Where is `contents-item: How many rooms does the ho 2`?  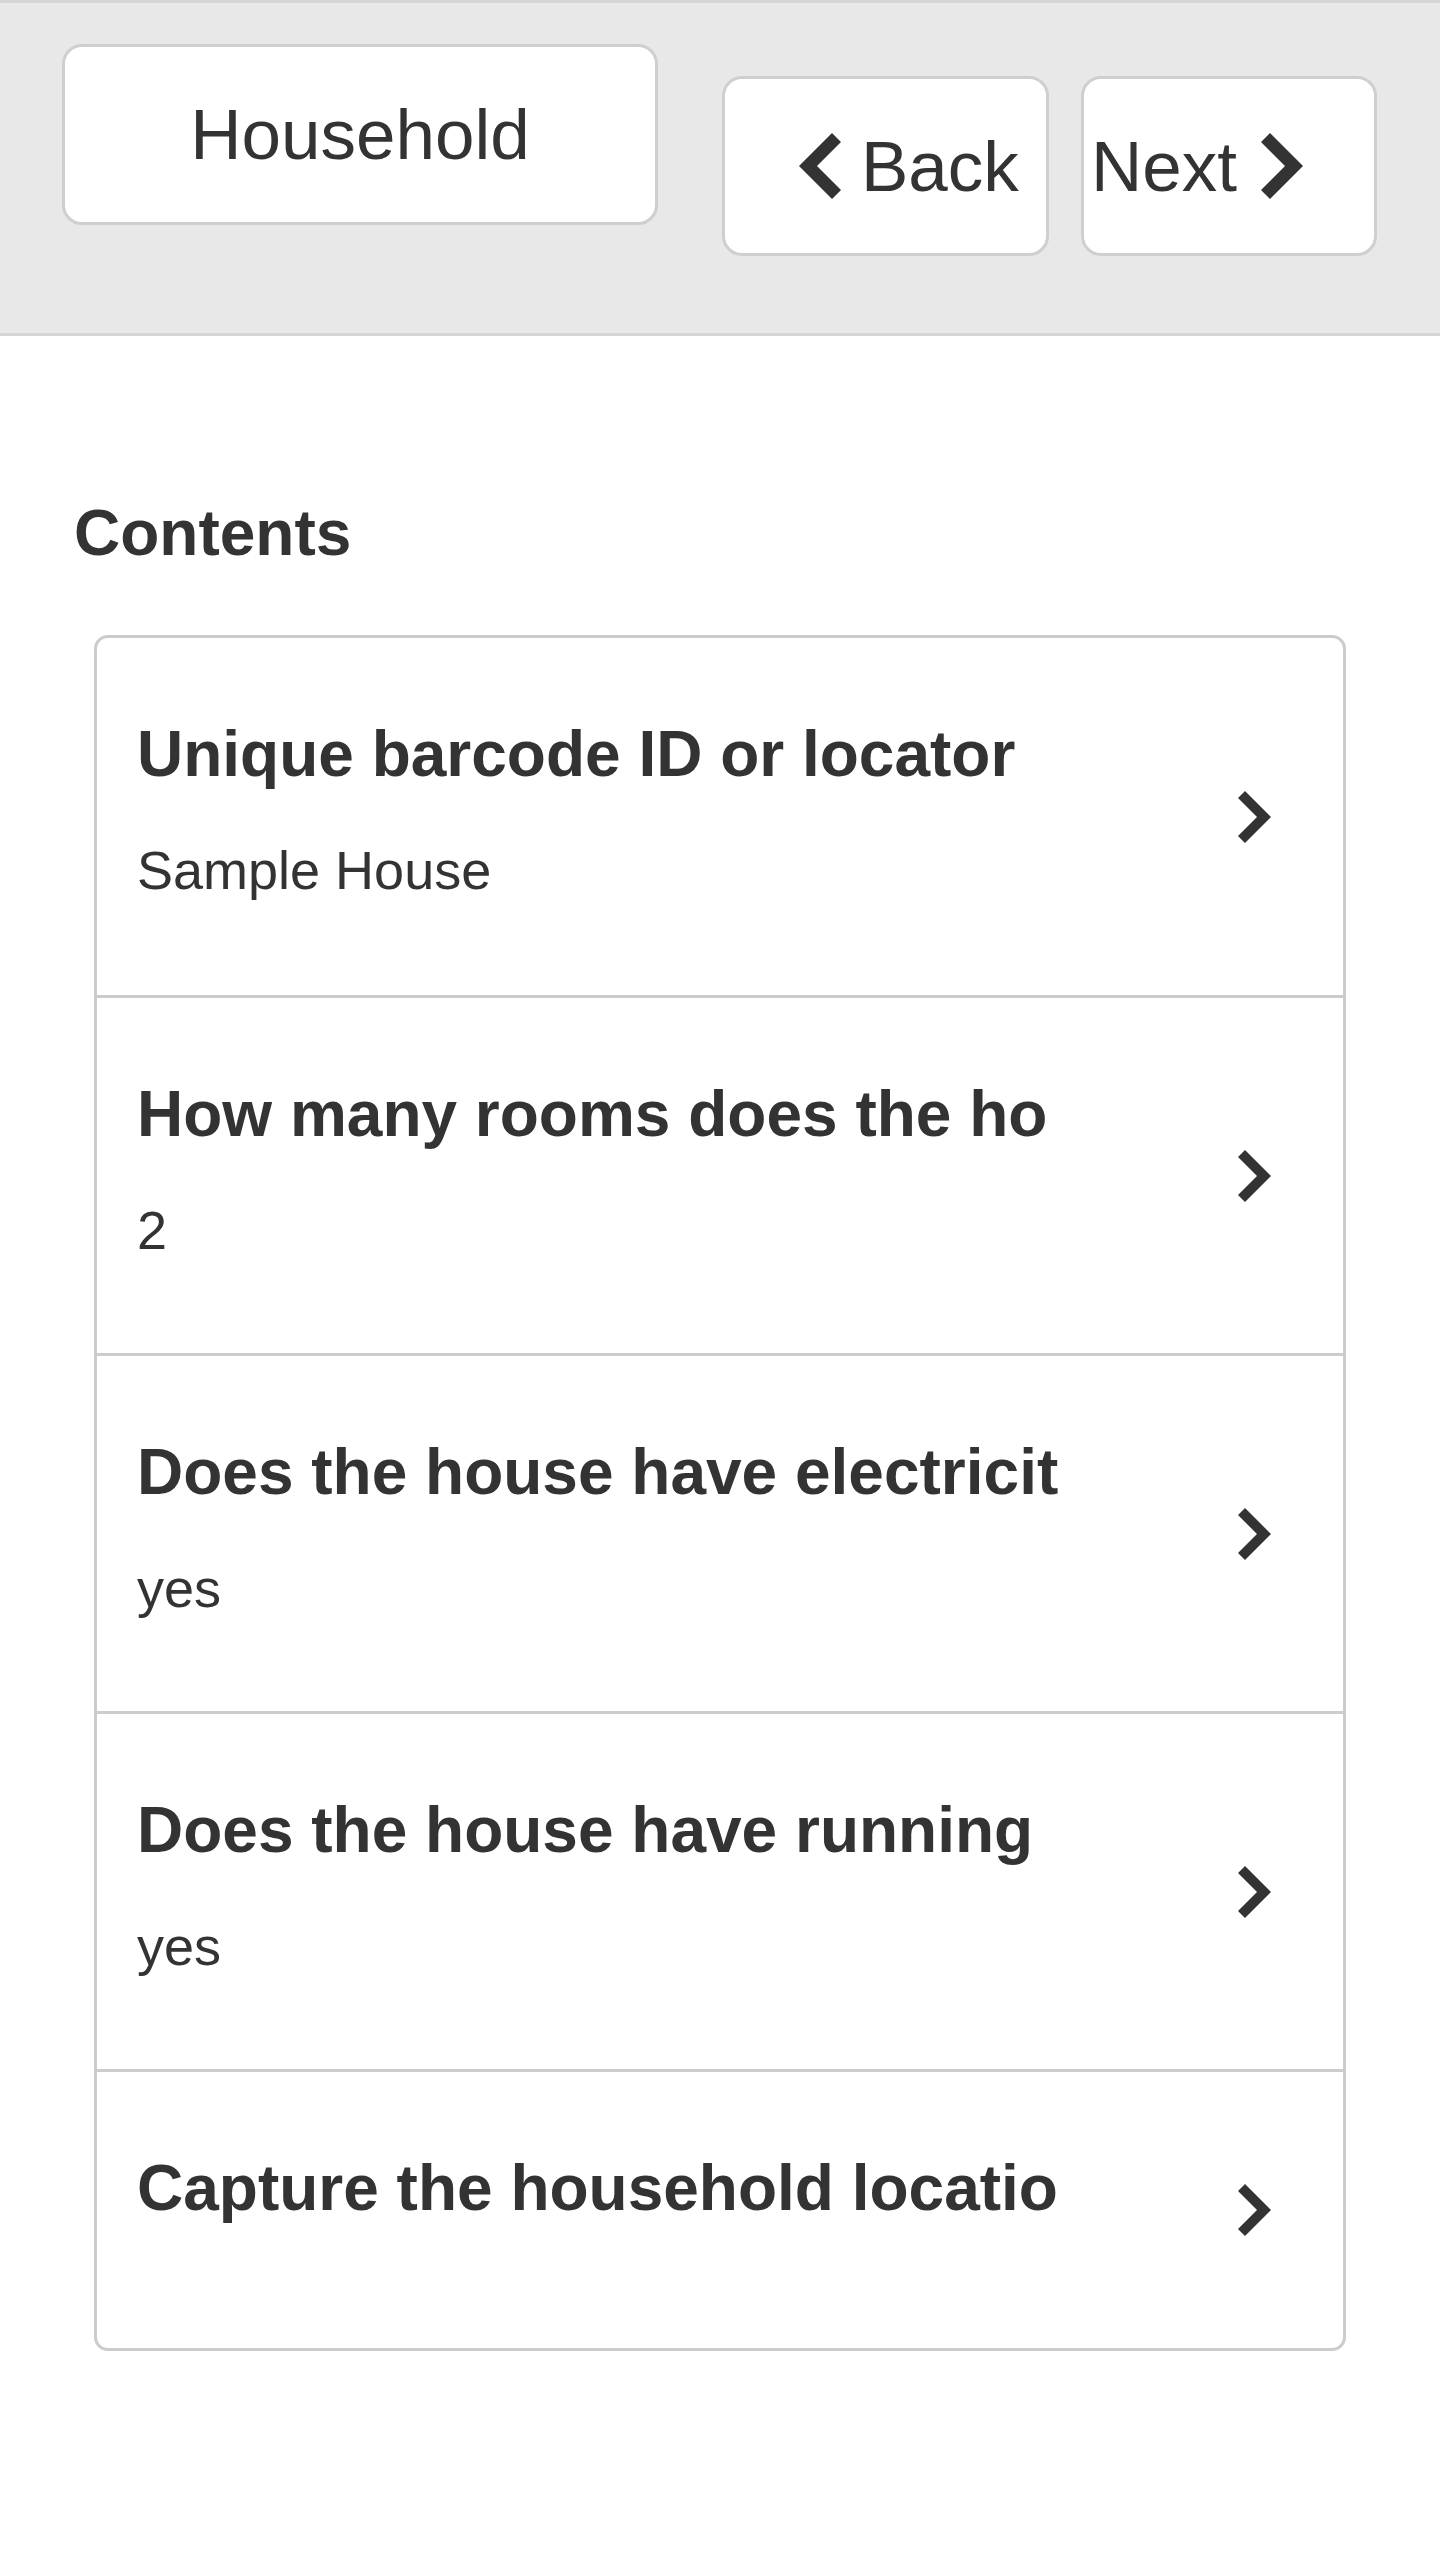 contents-item: How many rooms does the ho 2 is located at coordinates (720, 1174).